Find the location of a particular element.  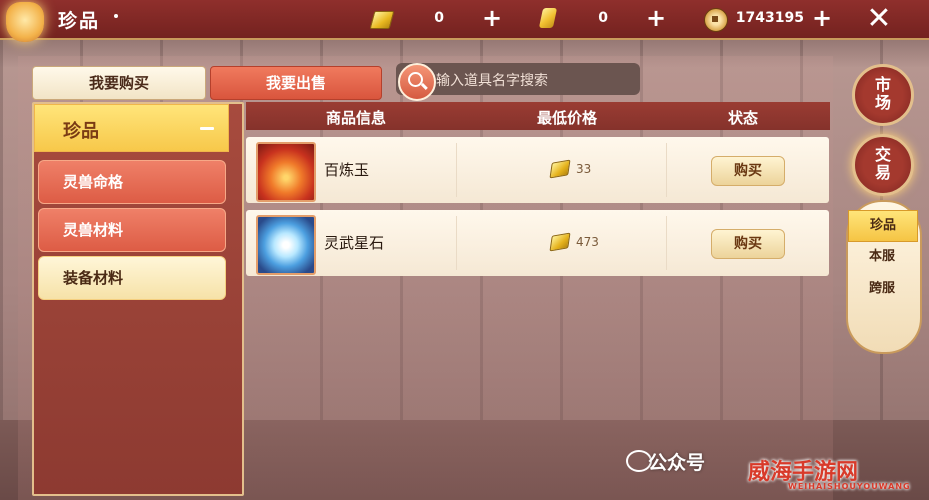

currency-gold: 0 + is located at coordinates (603, 18).